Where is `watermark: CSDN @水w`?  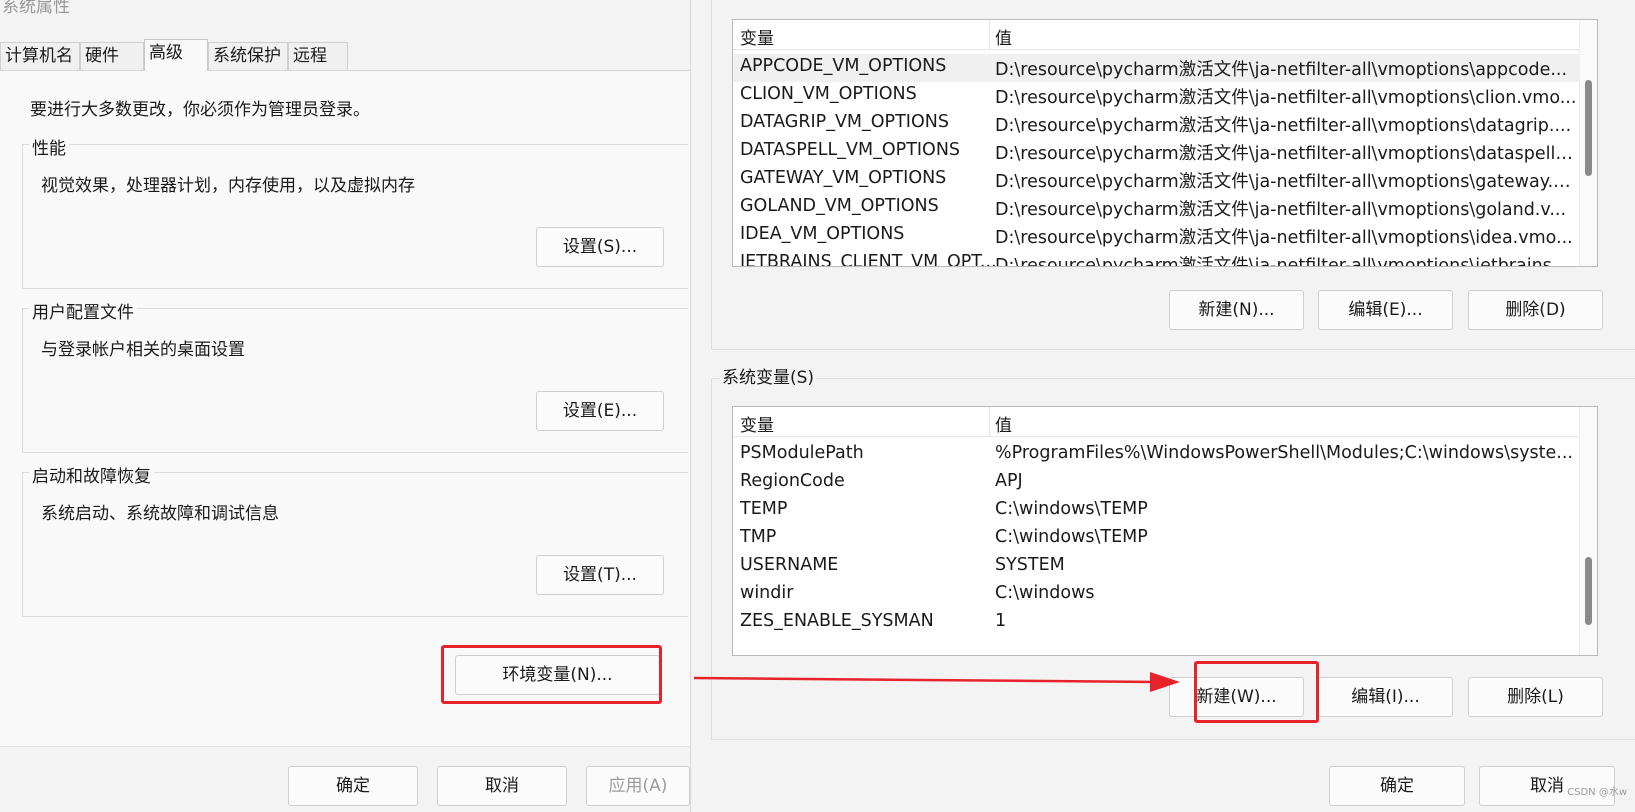
watermark: CSDN @水w is located at coordinates (1597, 792).